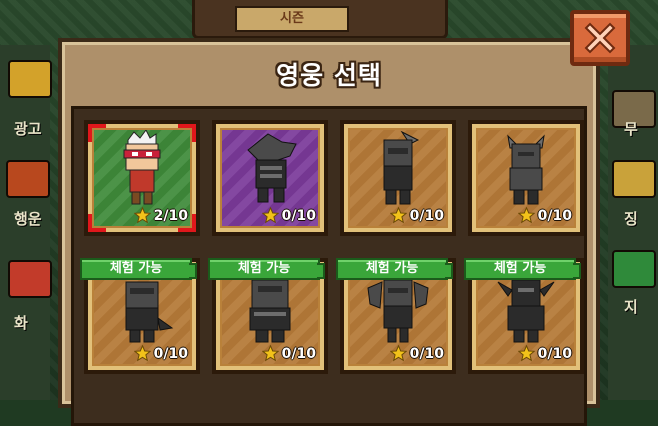 The image size is (658, 426). Describe the element at coordinates (28, 179) in the screenshot. I see `background-luck-icon` at that location.